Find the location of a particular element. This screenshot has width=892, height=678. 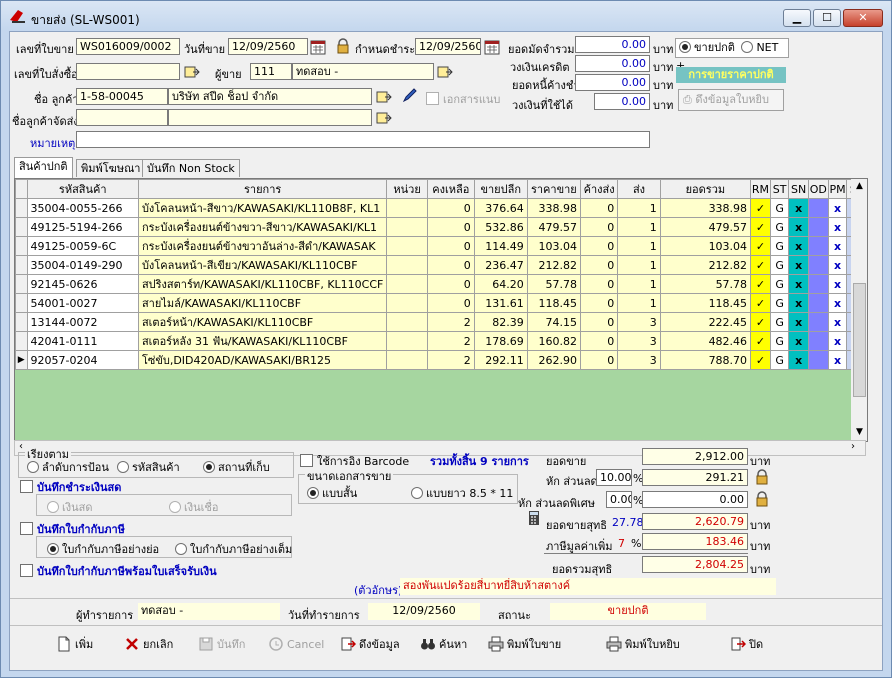

col-retail: ขายปลีก is located at coordinates (500, 189).